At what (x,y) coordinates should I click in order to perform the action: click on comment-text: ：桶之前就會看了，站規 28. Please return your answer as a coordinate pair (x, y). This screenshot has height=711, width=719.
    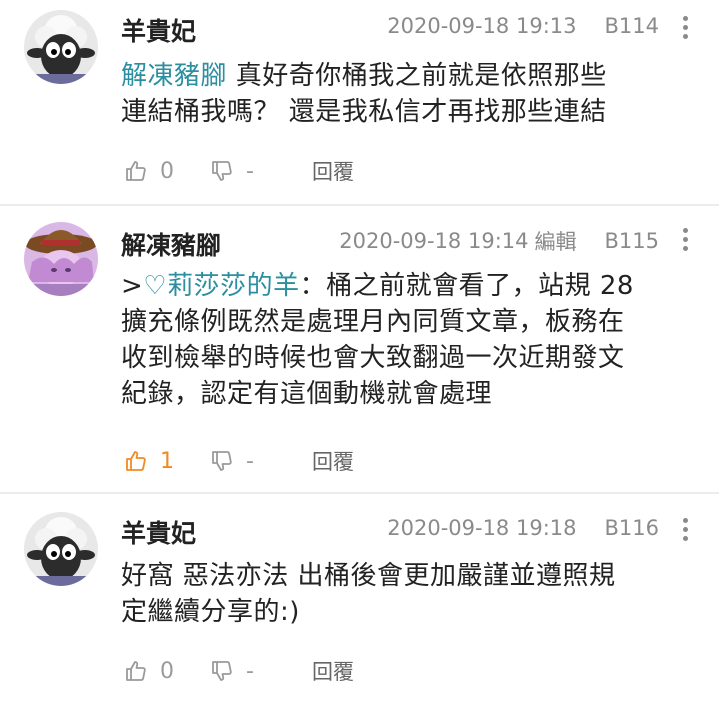
    Looking at the image, I should click on (466, 286).